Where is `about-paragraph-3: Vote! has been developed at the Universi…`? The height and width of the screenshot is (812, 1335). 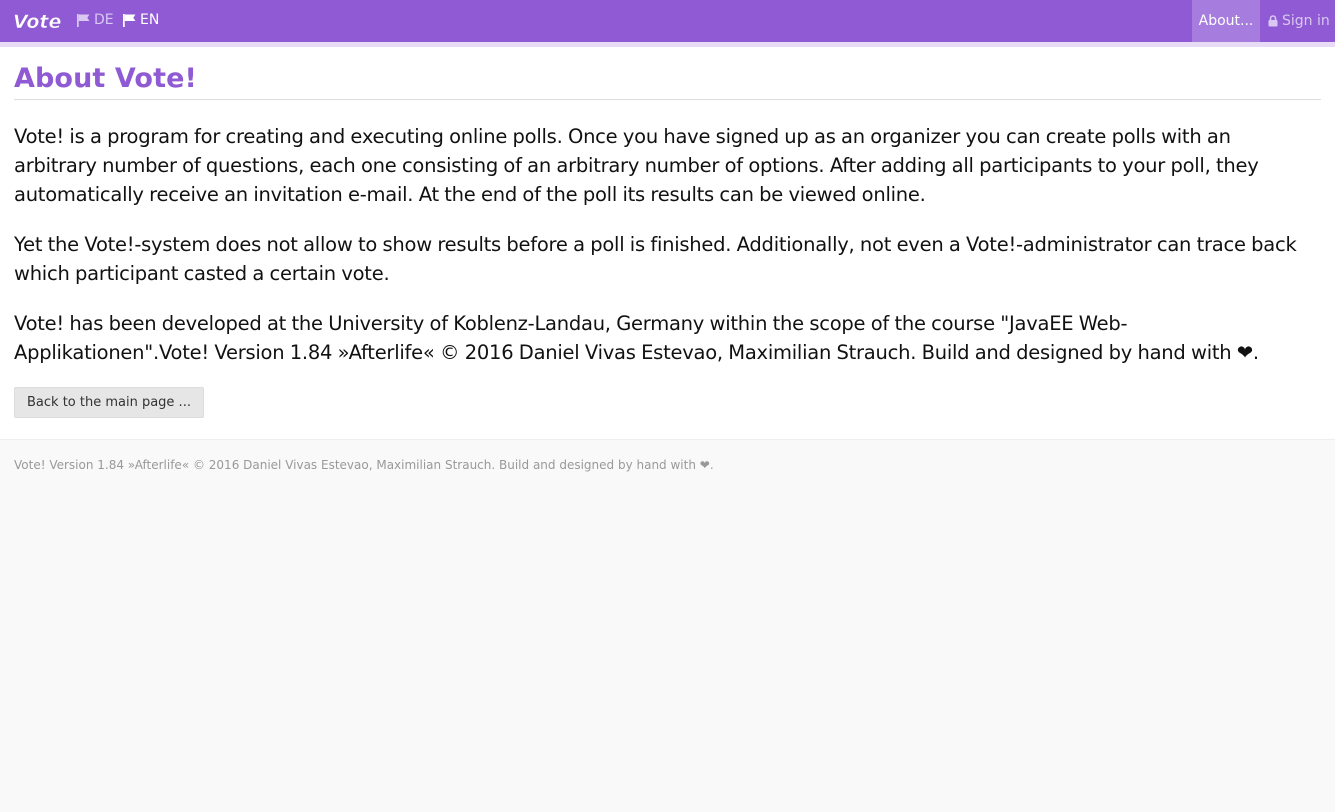 about-paragraph-3: Vote! has been developed at the Universi… is located at coordinates (636, 338).